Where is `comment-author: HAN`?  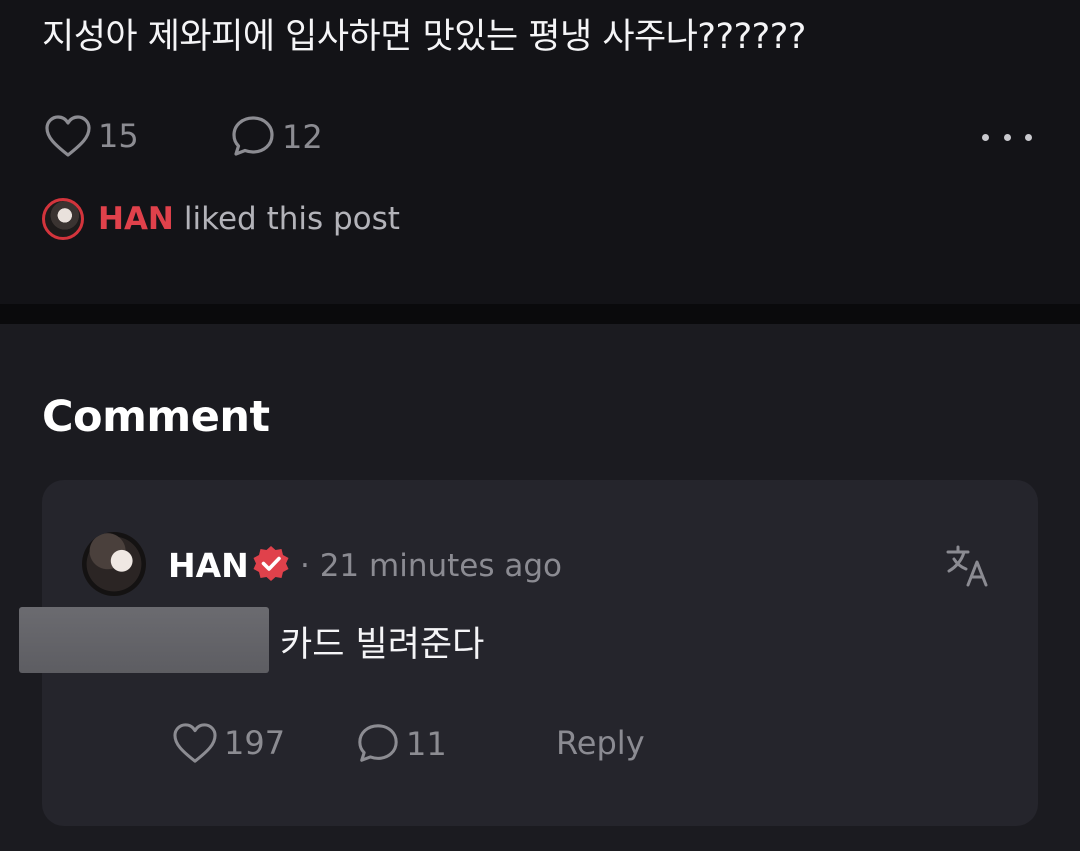 comment-author: HAN is located at coordinates (208, 565).